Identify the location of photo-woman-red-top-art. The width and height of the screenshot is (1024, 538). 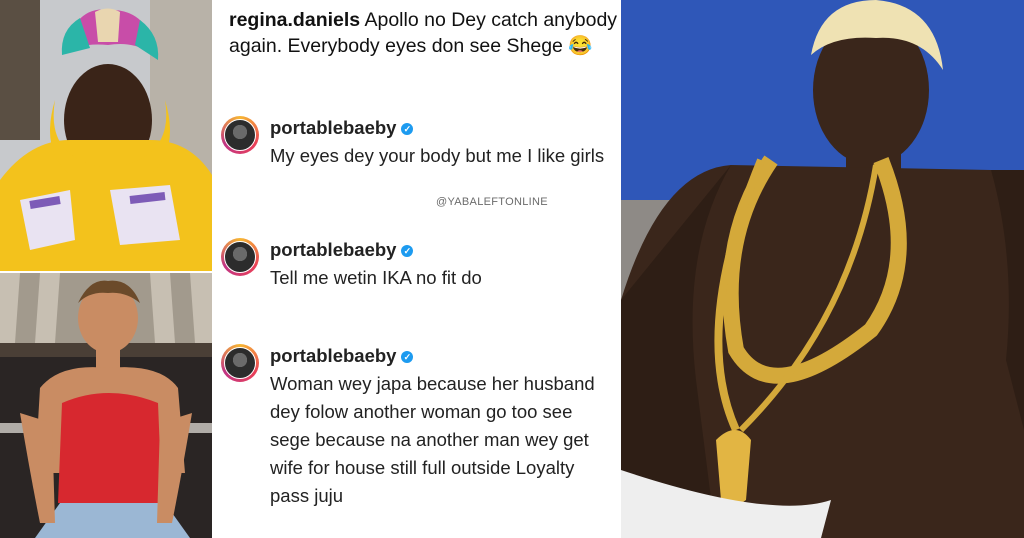
(106, 405).